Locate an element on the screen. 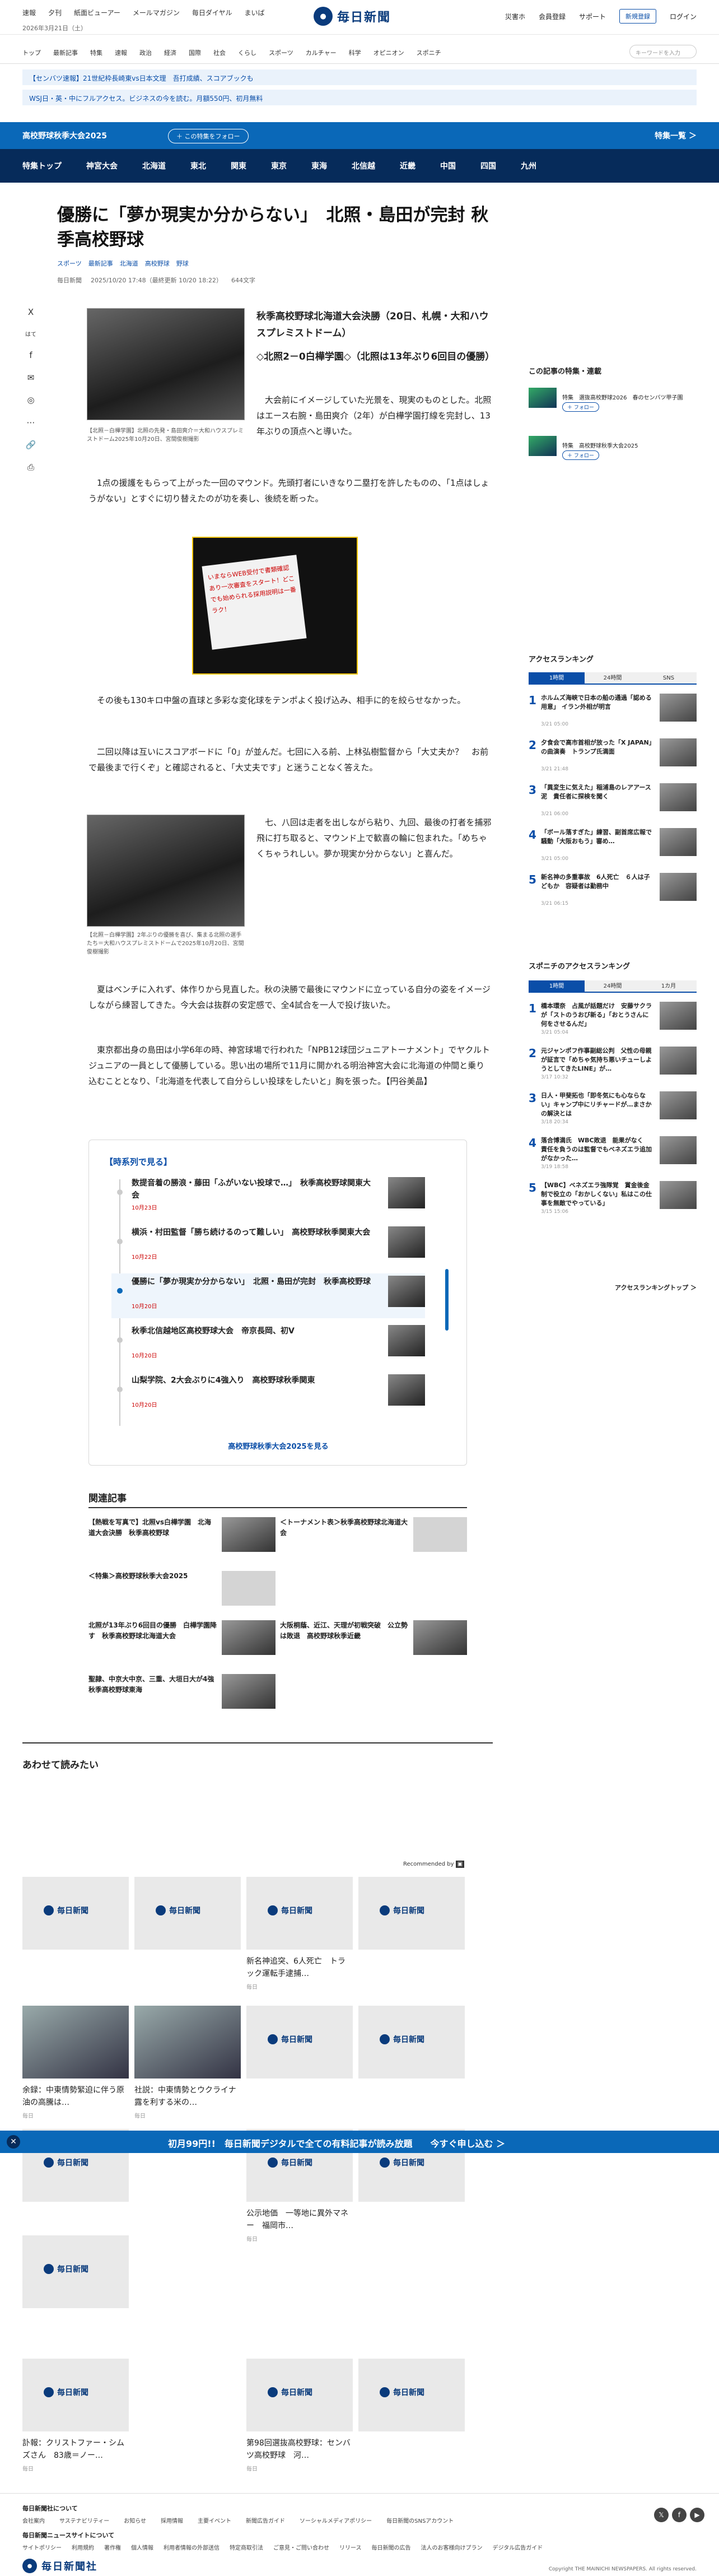 Image resolution: width=719 pixels, height=2576 pixels. article-photo-pitcher is located at coordinates (166, 364).